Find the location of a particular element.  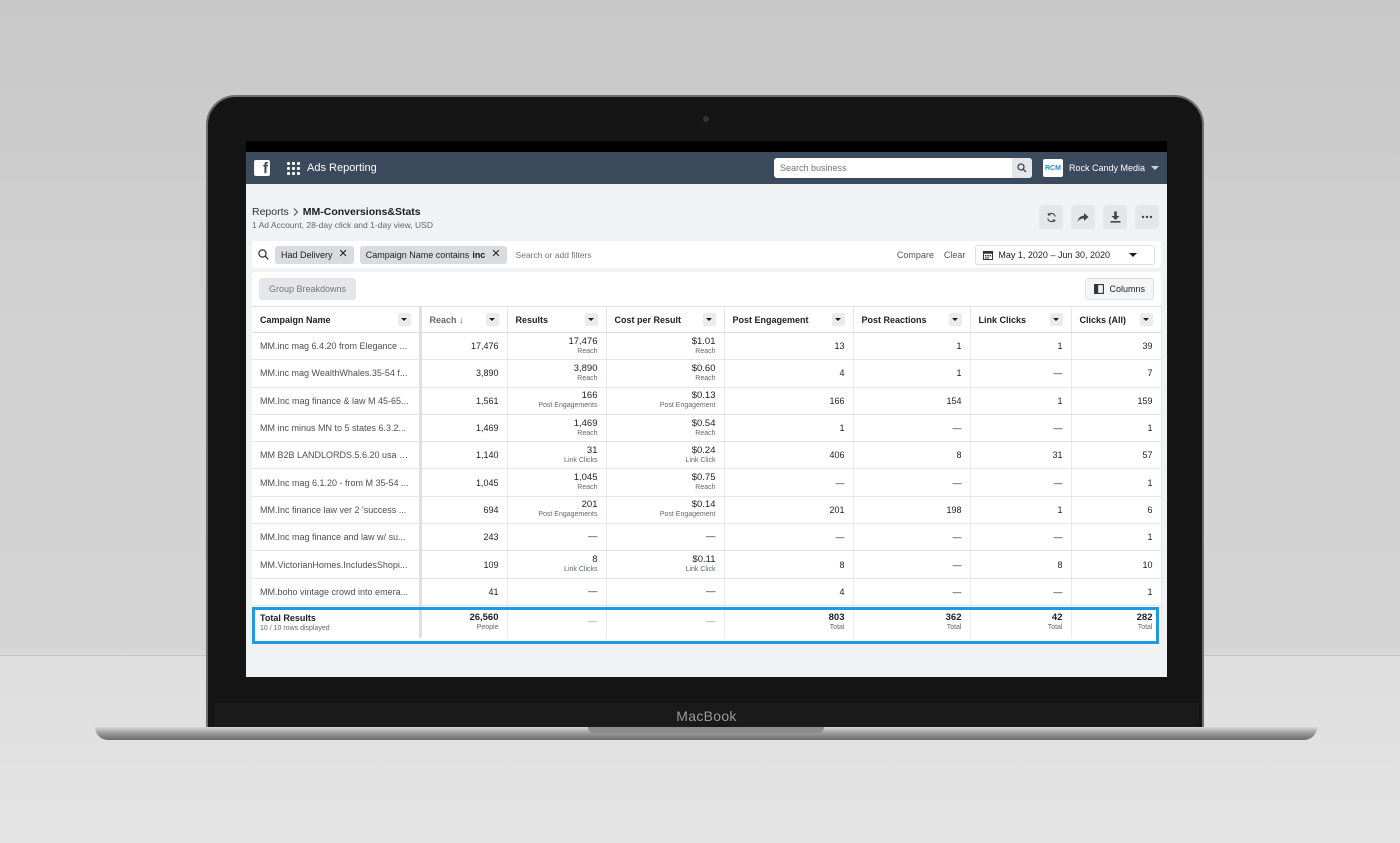

report-title: MM-Conversions&Stats is located at coordinates (361, 212).